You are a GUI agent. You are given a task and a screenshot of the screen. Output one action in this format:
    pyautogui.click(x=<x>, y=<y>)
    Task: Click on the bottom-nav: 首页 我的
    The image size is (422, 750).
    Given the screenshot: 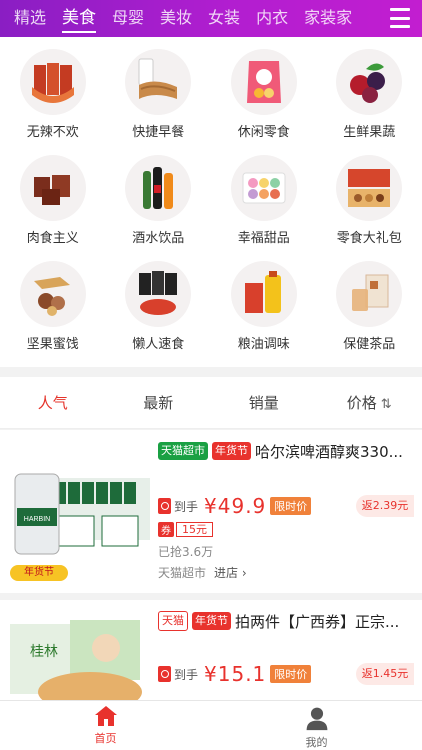 What is the action you would take?
    pyautogui.click(x=211, y=725)
    